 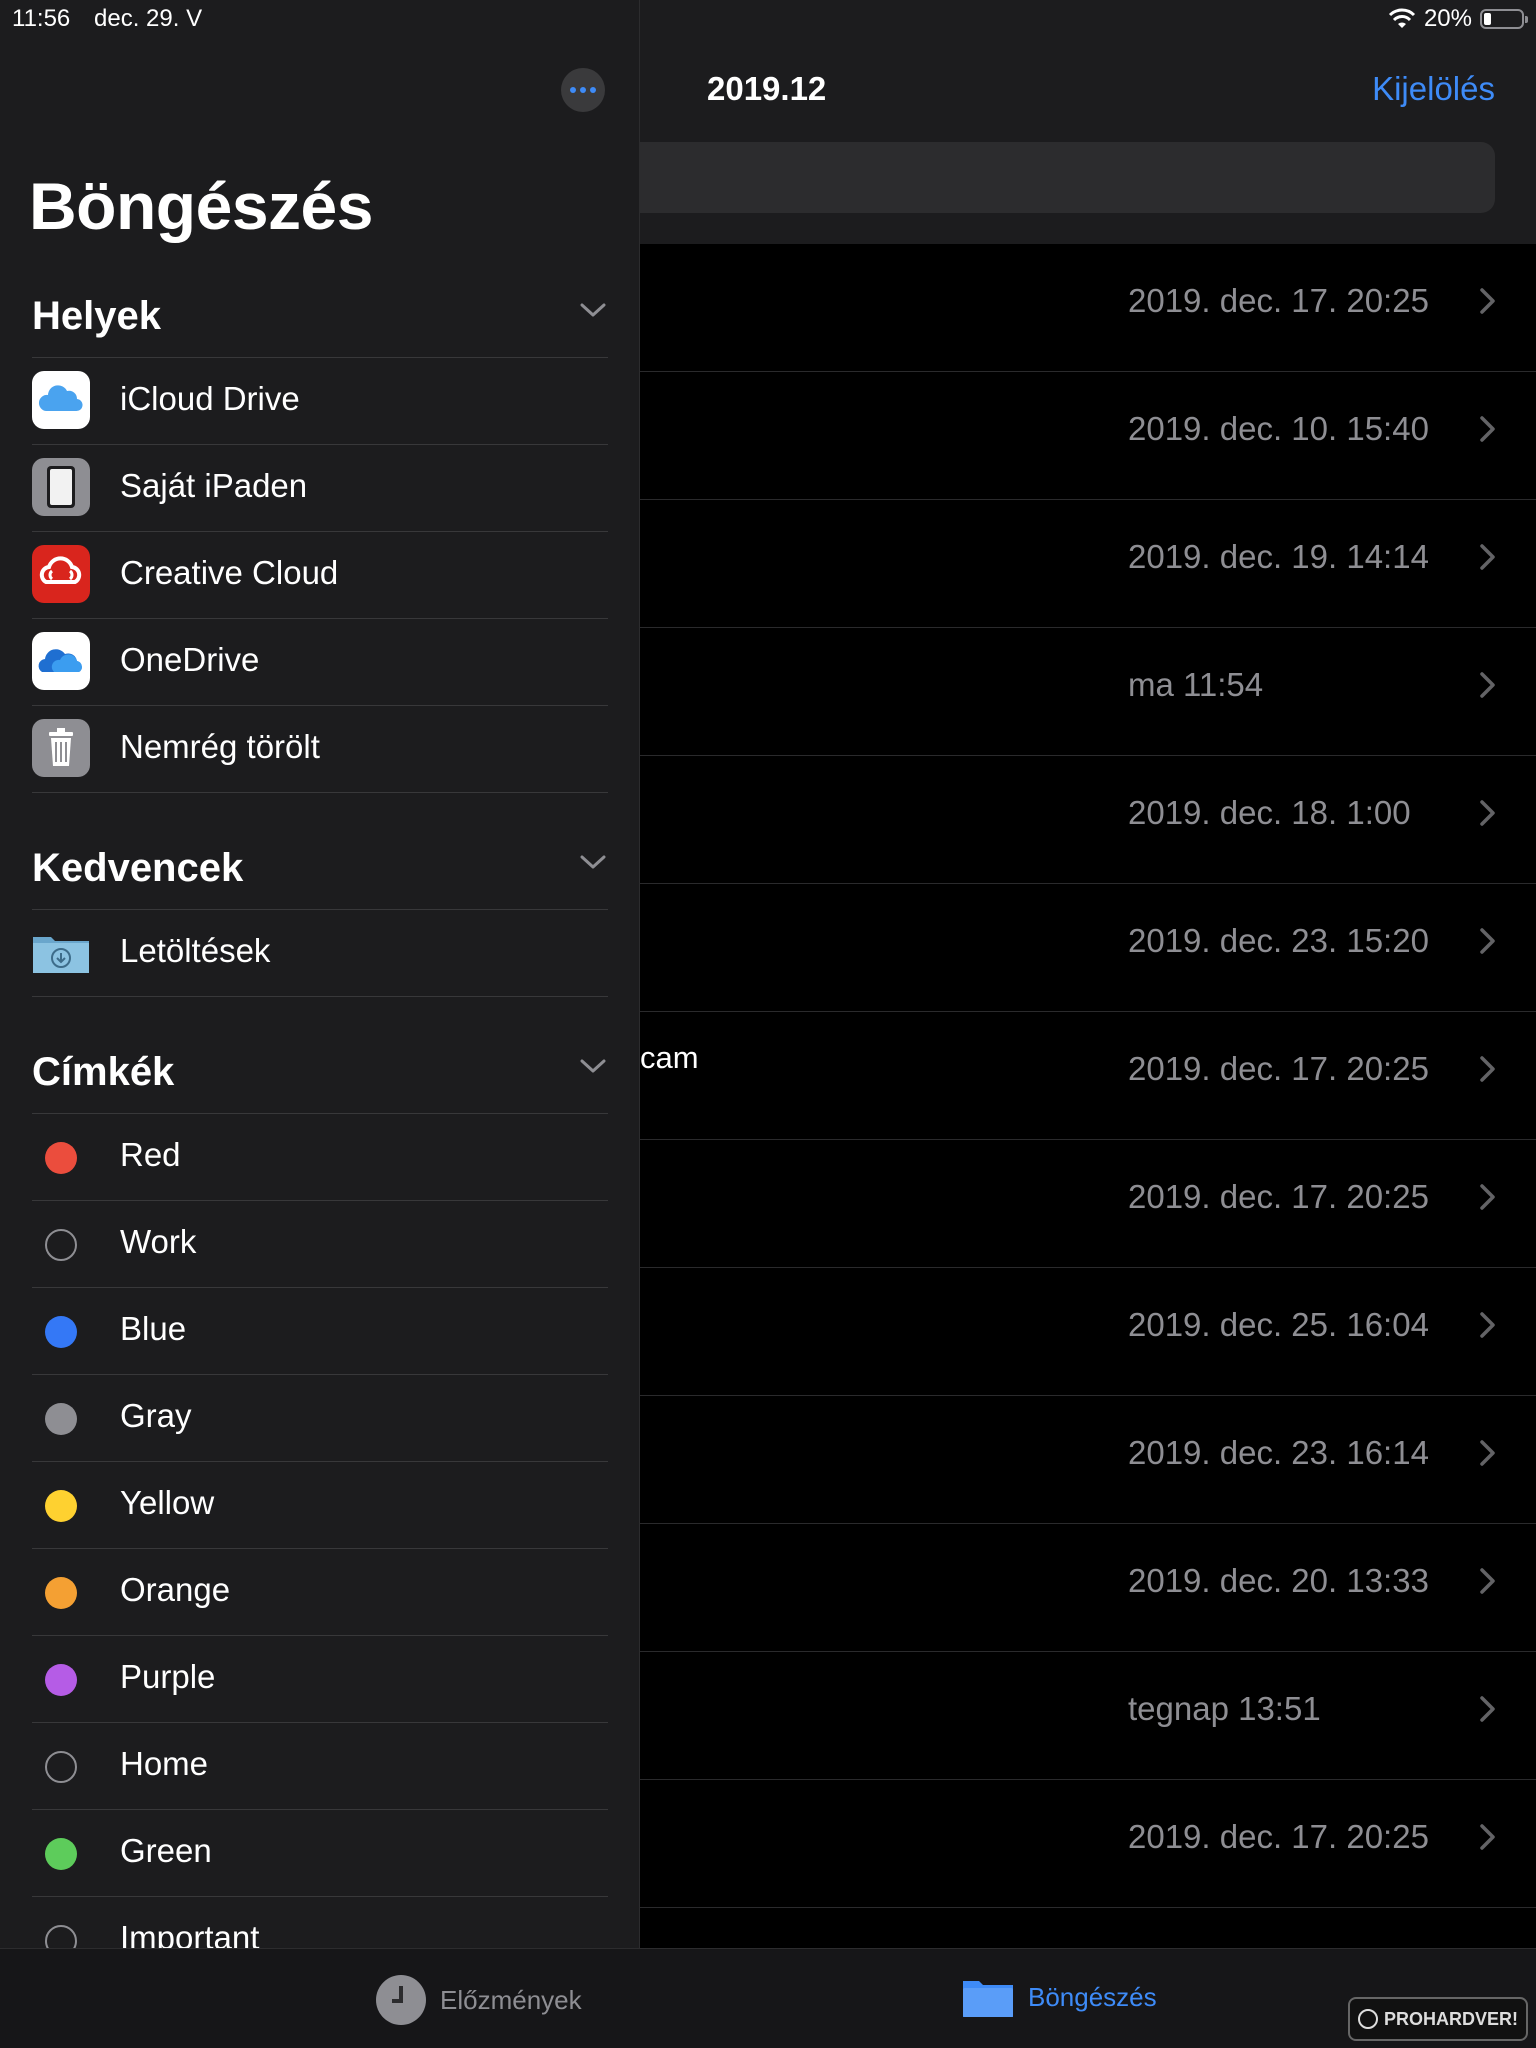 What do you see at coordinates (1433, 89) in the screenshot?
I see `select-button: Kijelölés` at bounding box center [1433, 89].